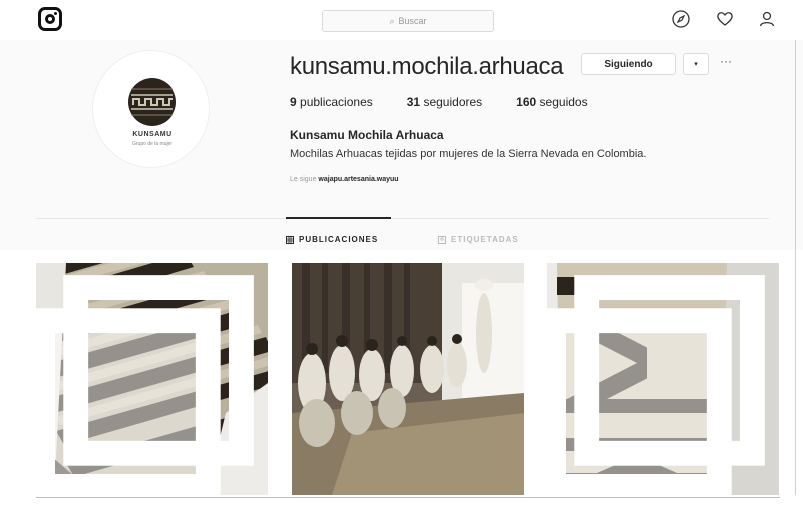 The height and width of the screenshot is (509, 803). I want to click on tab-tagged: ETIQUETADAS, so click(478, 239).